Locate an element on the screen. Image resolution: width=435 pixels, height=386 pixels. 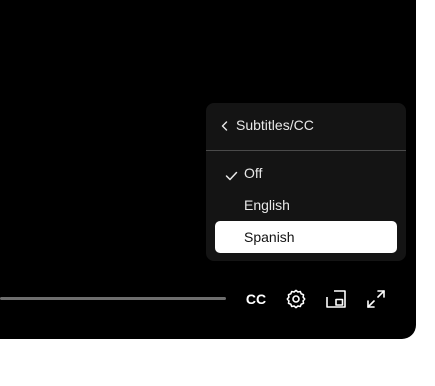
picture-in-picture-button is located at coordinates (336, 299).